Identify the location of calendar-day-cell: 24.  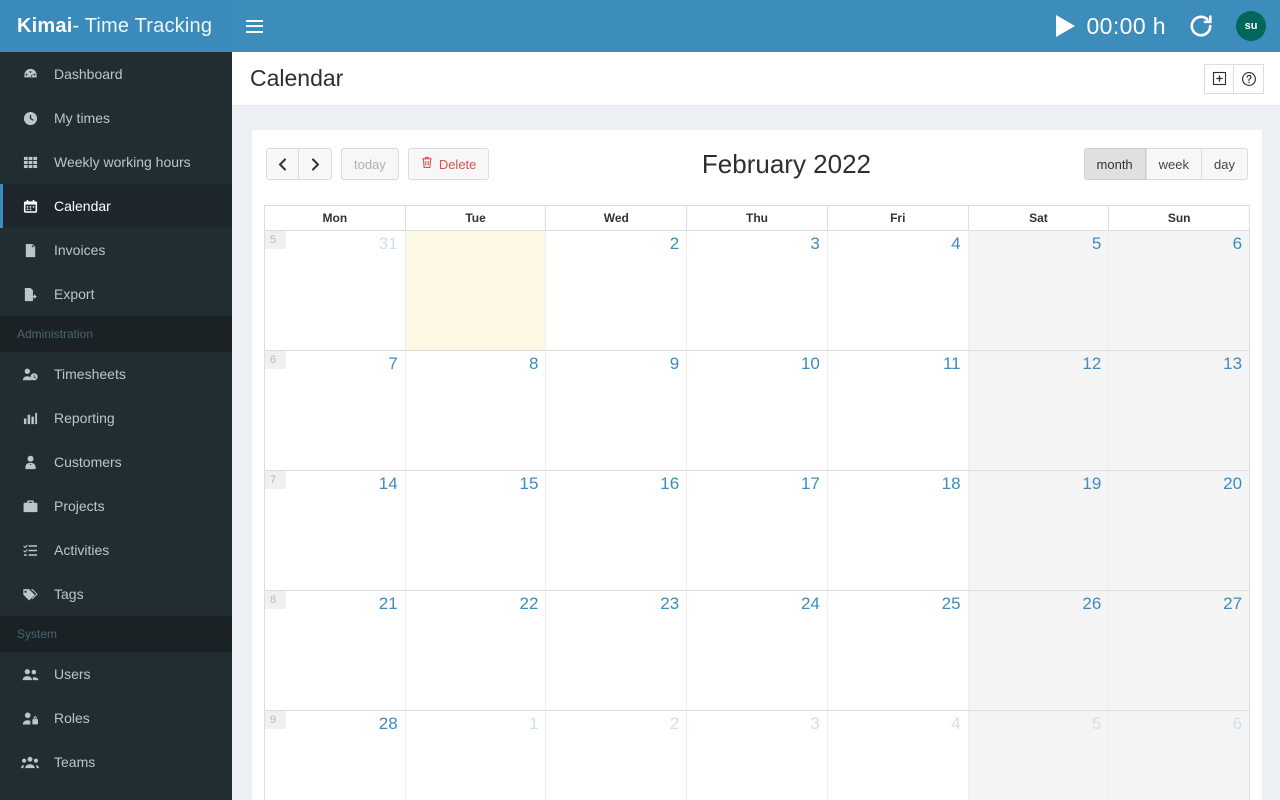
(757, 650).